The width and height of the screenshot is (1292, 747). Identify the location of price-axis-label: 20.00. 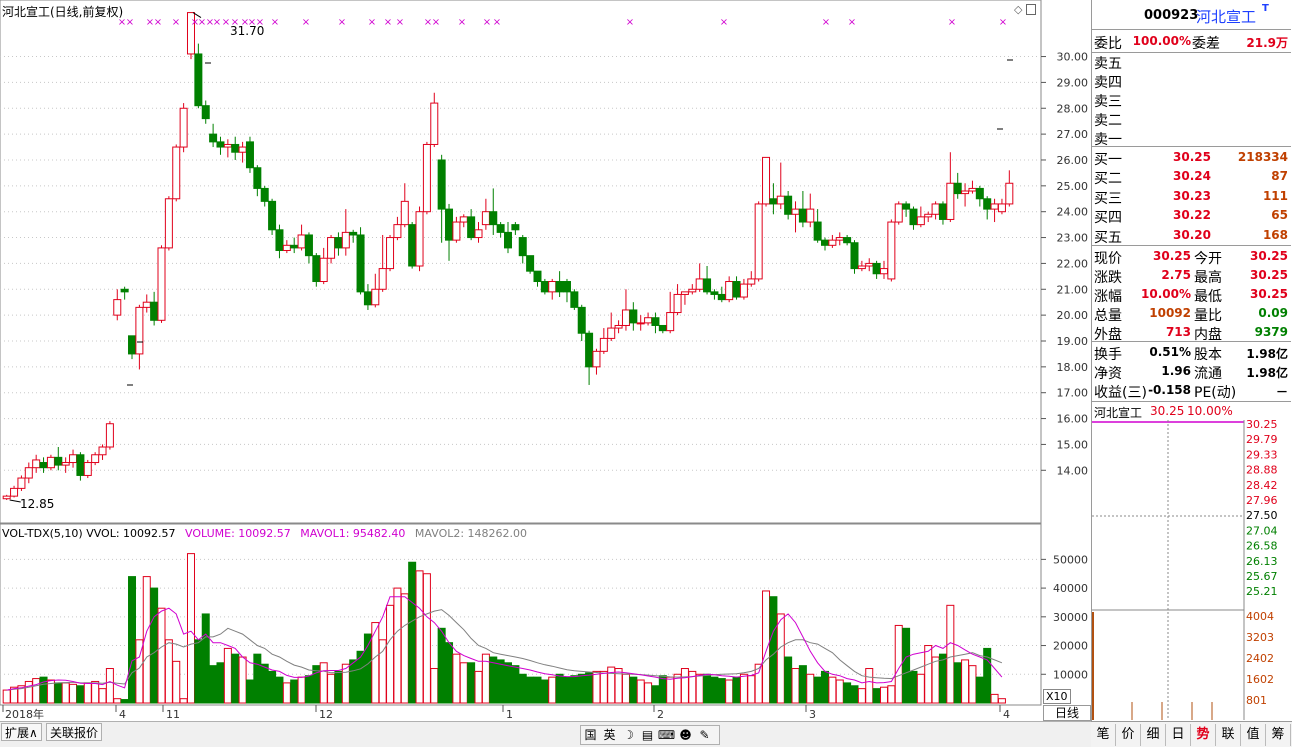
(1073, 315).